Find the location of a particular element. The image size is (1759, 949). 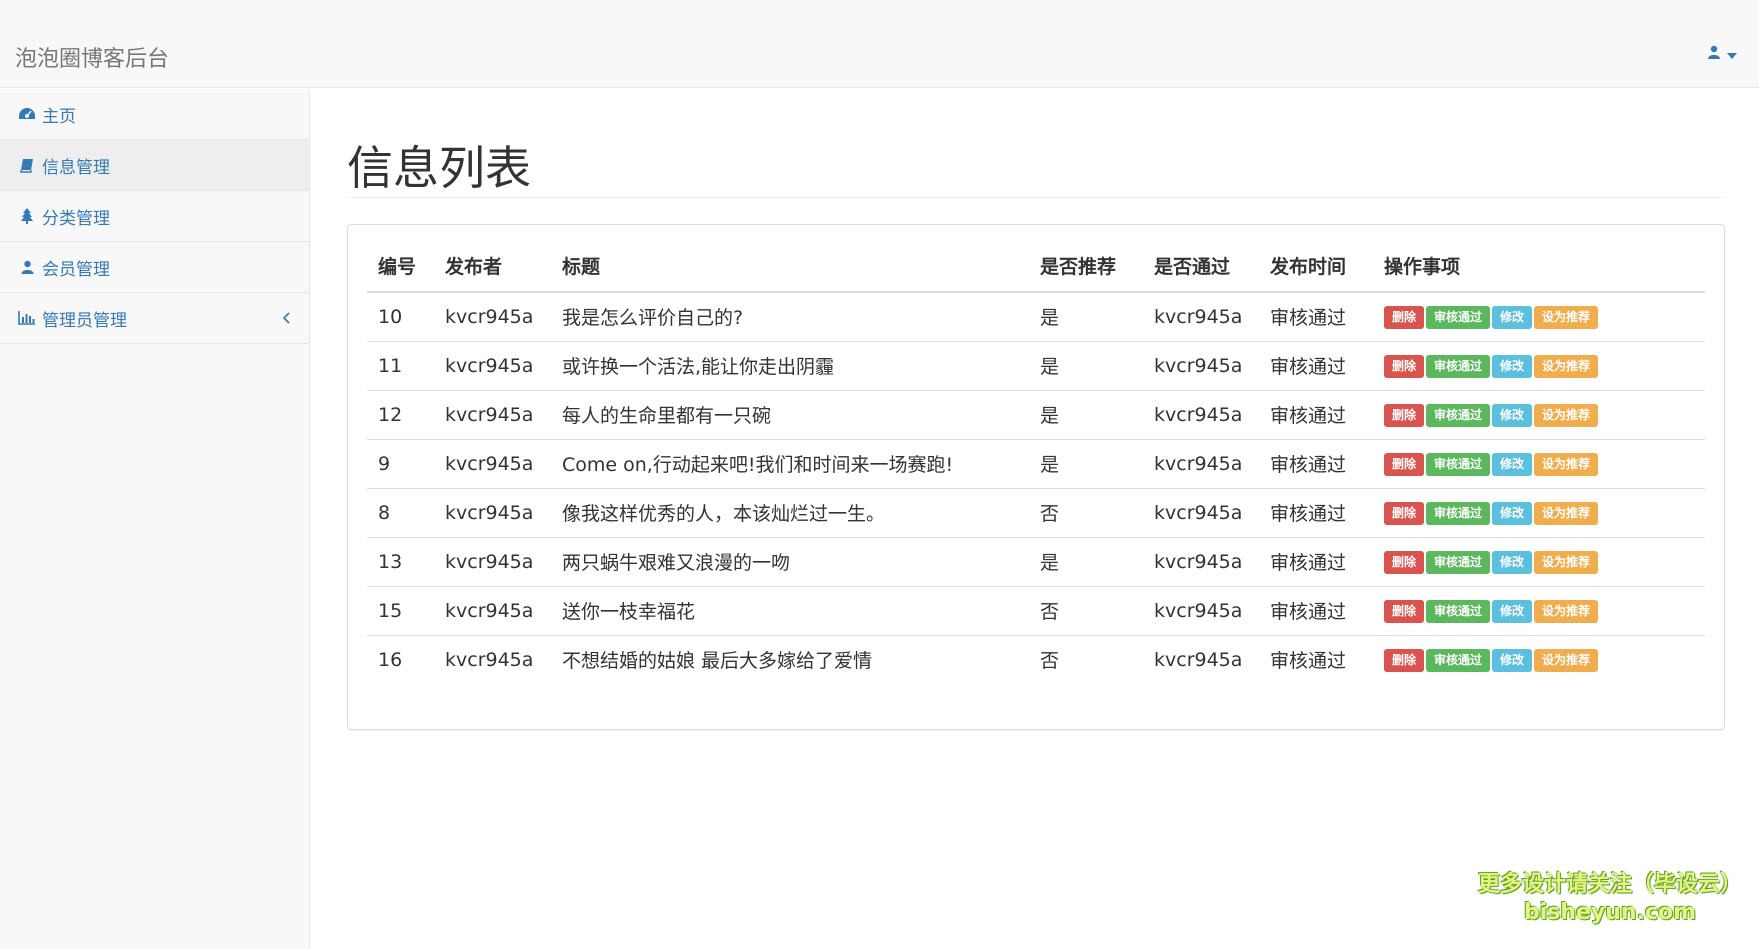

cell-id: 10 is located at coordinates (400, 317).